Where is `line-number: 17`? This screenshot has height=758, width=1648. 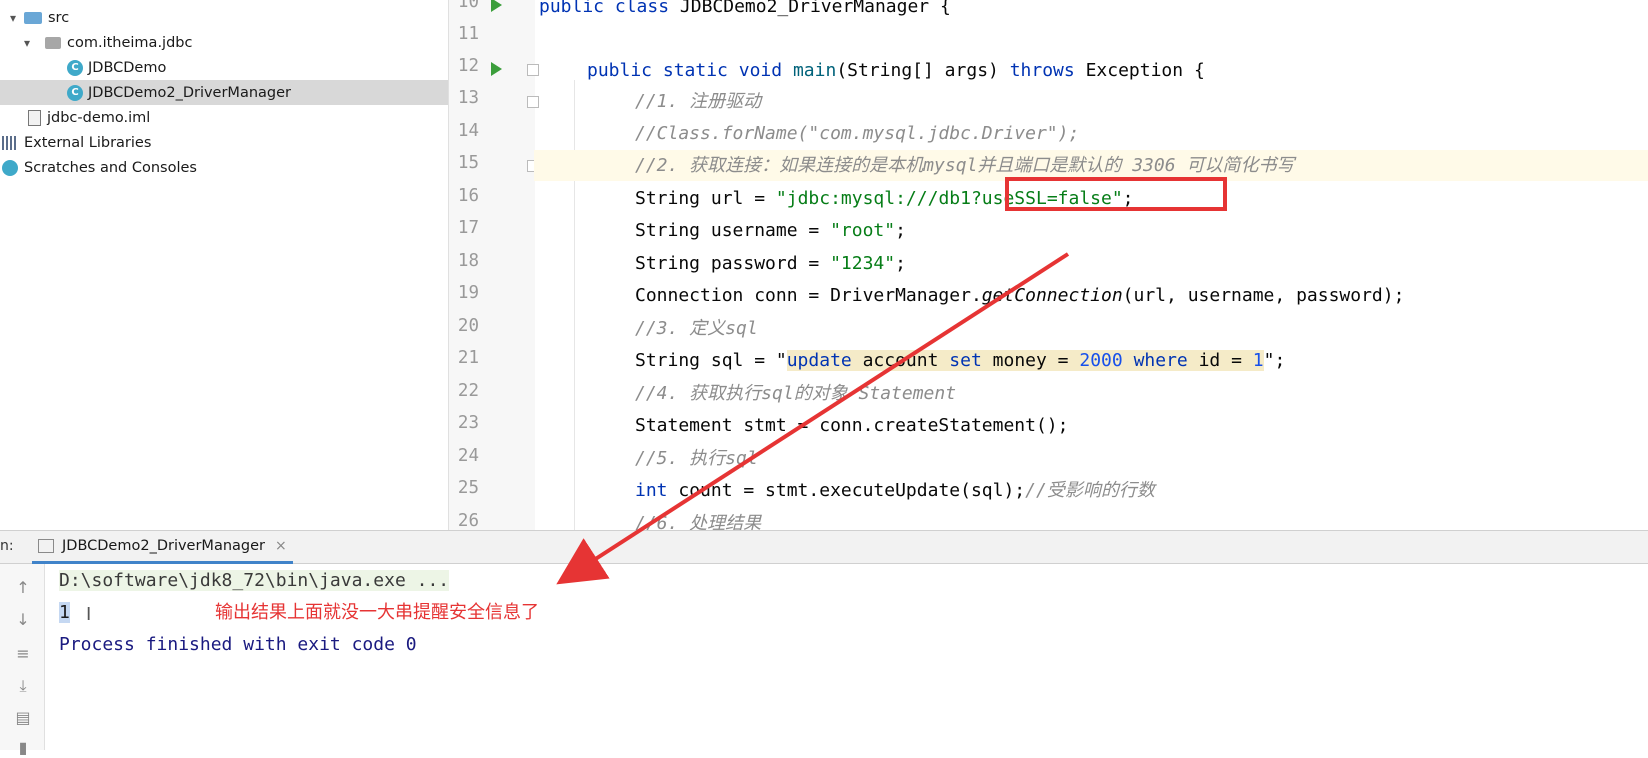
line-number: 17 is located at coordinates (468, 228).